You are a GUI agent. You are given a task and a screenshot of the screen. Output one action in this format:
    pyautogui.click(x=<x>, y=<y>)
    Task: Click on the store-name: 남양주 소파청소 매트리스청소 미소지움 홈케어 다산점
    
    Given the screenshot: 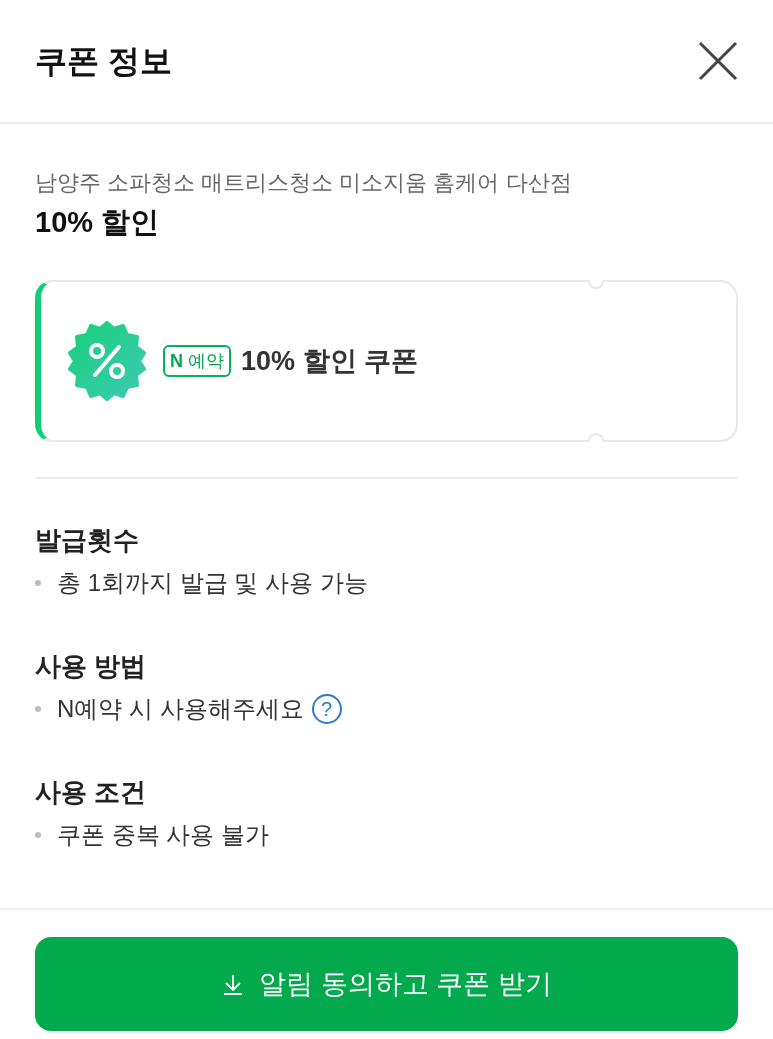 What is the action you would take?
    pyautogui.click(x=304, y=183)
    